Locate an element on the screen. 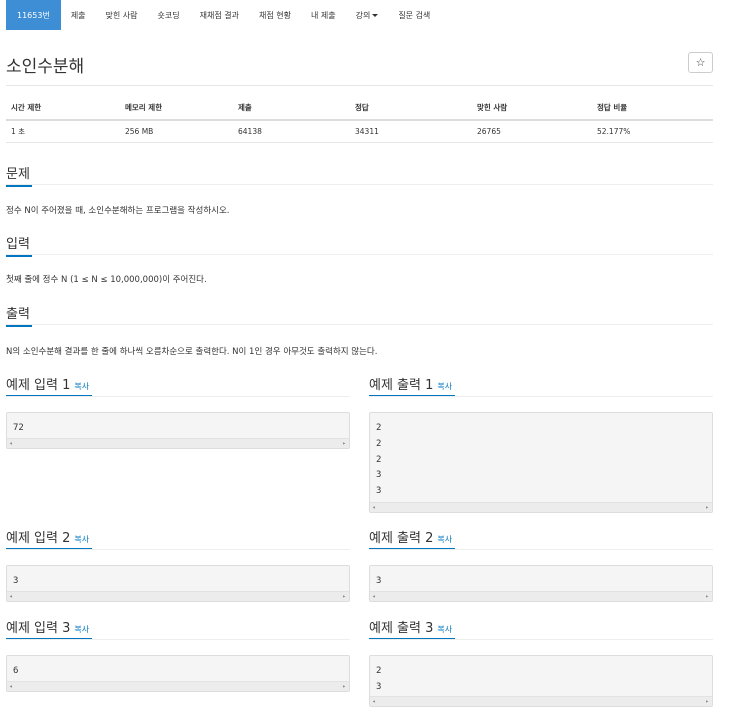  nav-item-short-coding: 숏코딩 is located at coordinates (169, 15).